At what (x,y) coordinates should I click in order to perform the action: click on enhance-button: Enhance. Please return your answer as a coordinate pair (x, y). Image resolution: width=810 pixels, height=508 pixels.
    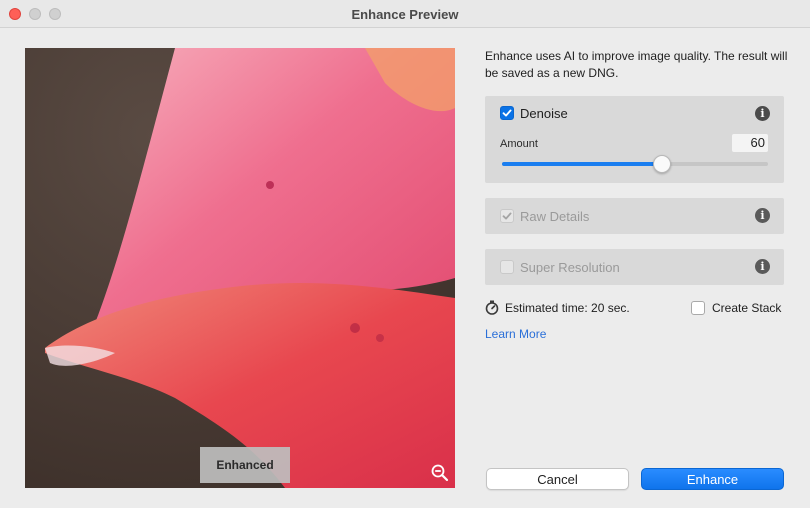
    Looking at the image, I should click on (712, 479).